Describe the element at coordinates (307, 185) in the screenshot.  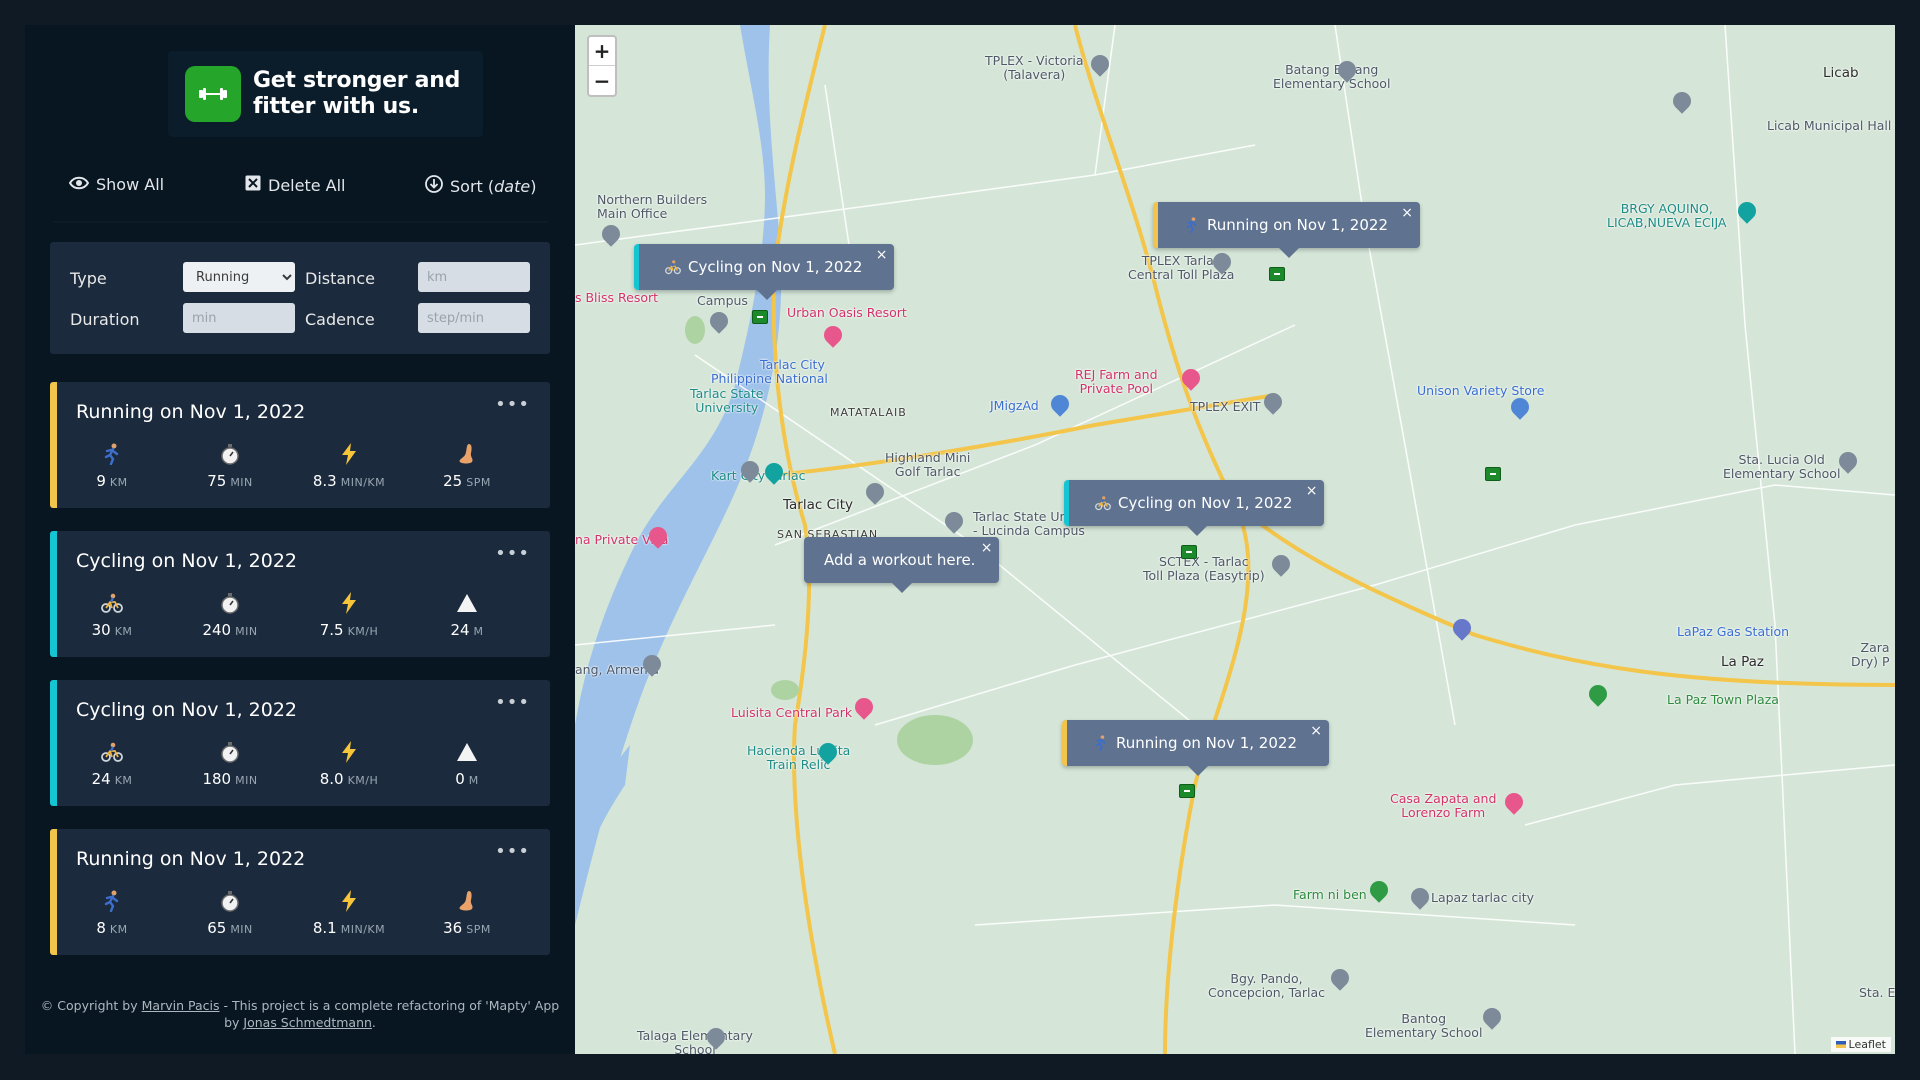
I see `delete-all-label: Delete All` at that location.